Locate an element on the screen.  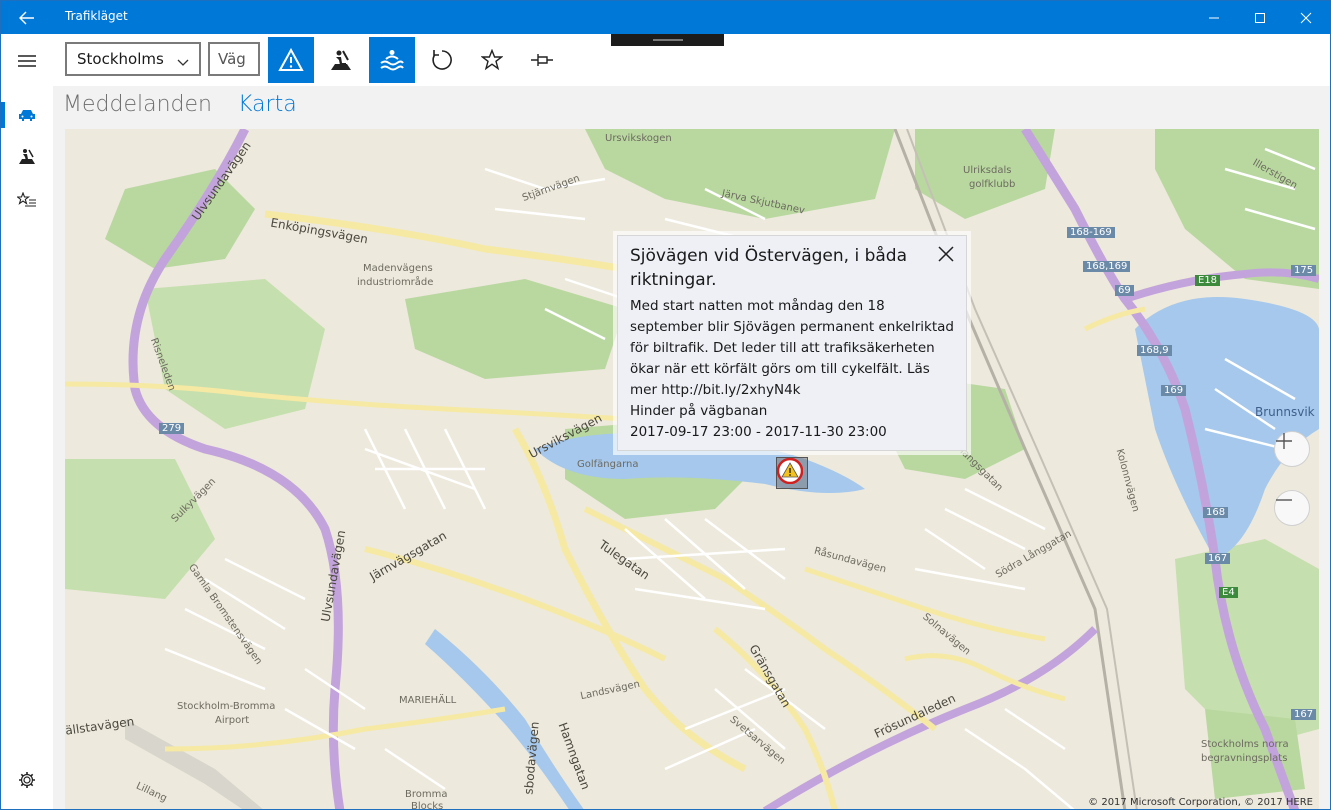
title-bar: Trafikläget is located at coordinates (665, 17).